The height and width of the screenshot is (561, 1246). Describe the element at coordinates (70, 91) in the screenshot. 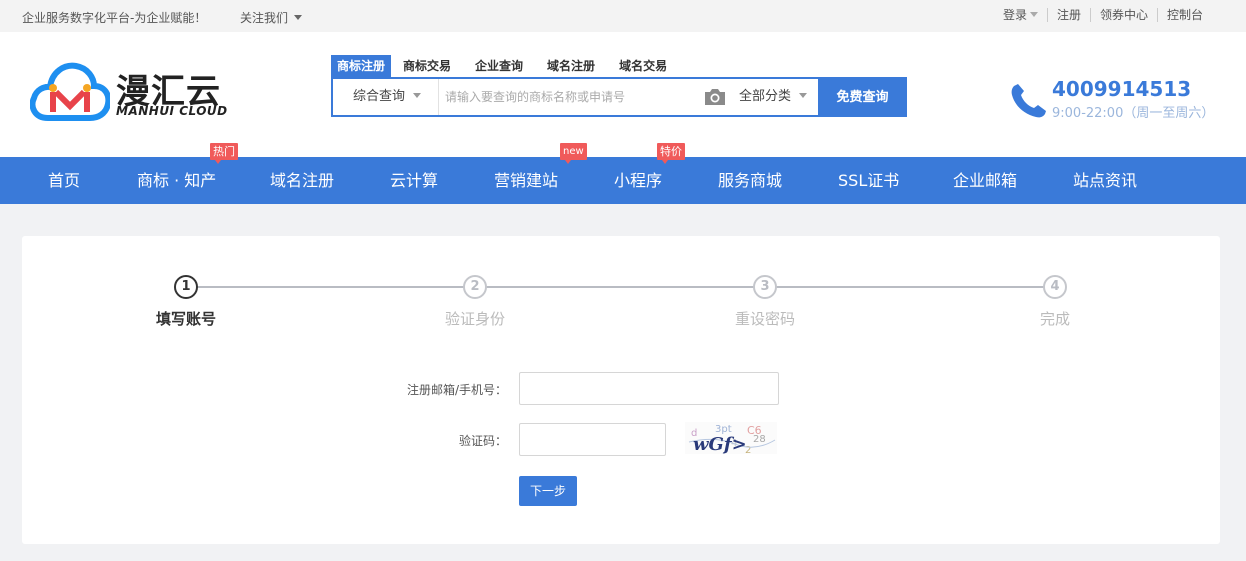

I see `cloud-logo-icon` at that location.